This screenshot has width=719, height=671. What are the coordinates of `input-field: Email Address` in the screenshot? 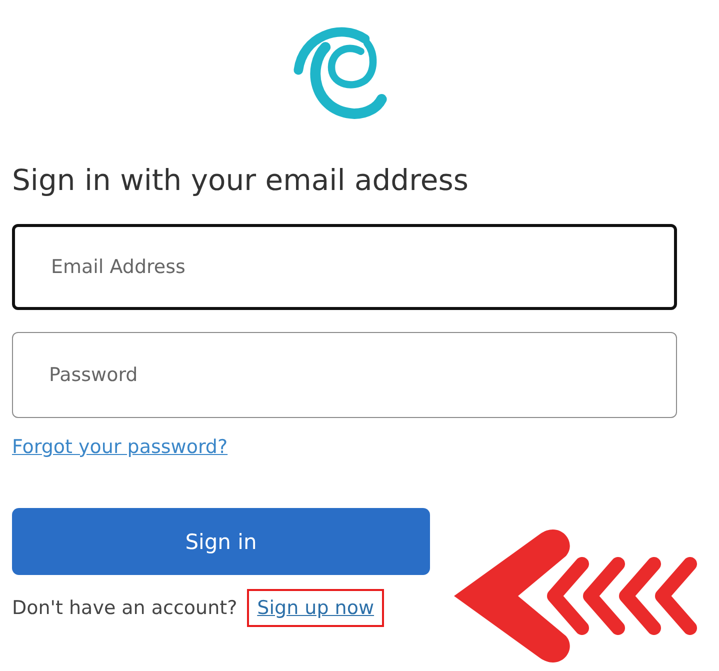 It's located at (344, 267).